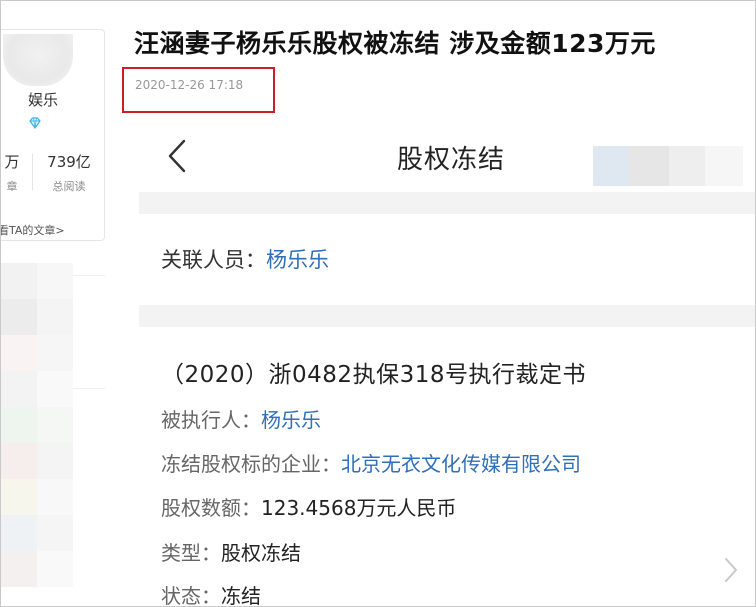 This screenshot has height=607, width=756. I want to click on field-label: 类型：, so click(191, 553).